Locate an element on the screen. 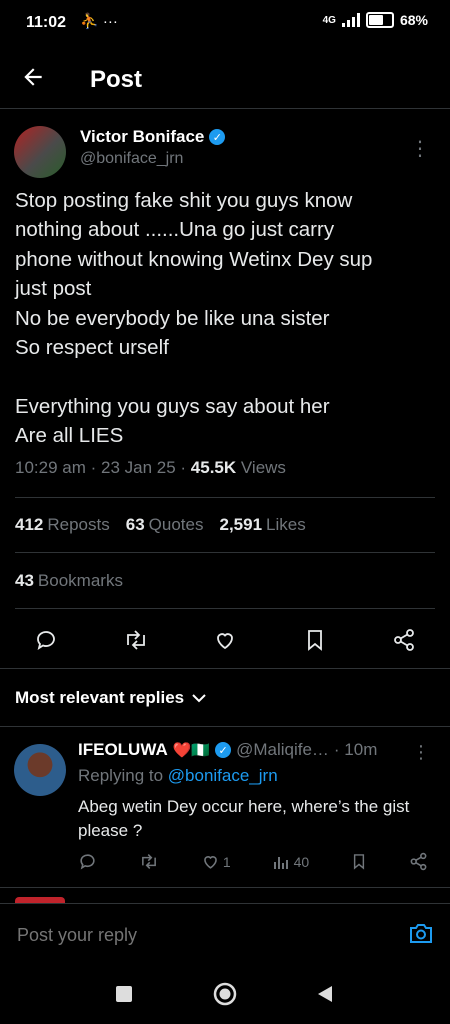 The image size is (450, 1024). signal-icon is located at coordinates (350, 20).